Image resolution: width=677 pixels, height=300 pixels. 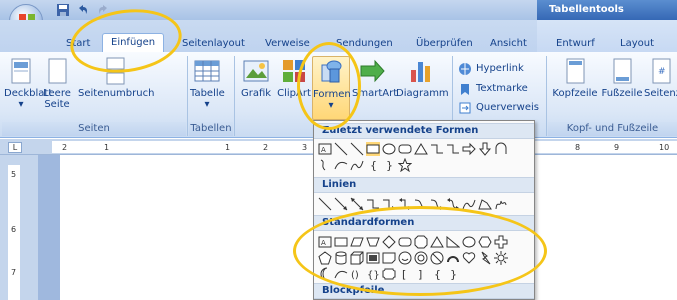 I want to click on double-bracket-icon: (), so click(x=357, y=274).